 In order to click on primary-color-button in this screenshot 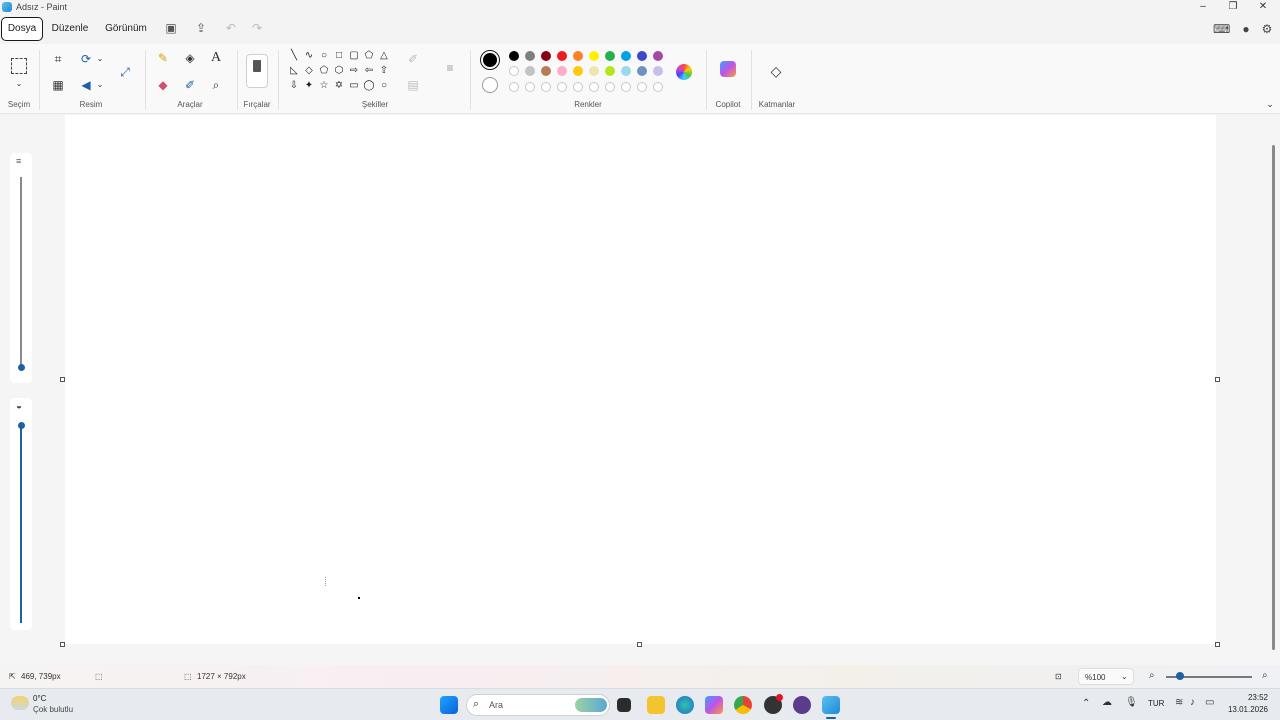, I will do `click(490, 60)`.